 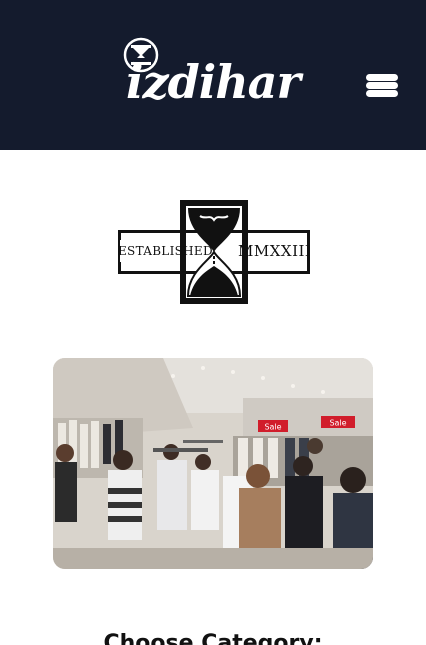 What do you see at coordinates (213, 638) in the screenshot?
I see `section-title: Choose Category:` at bounding box center [213, 638].